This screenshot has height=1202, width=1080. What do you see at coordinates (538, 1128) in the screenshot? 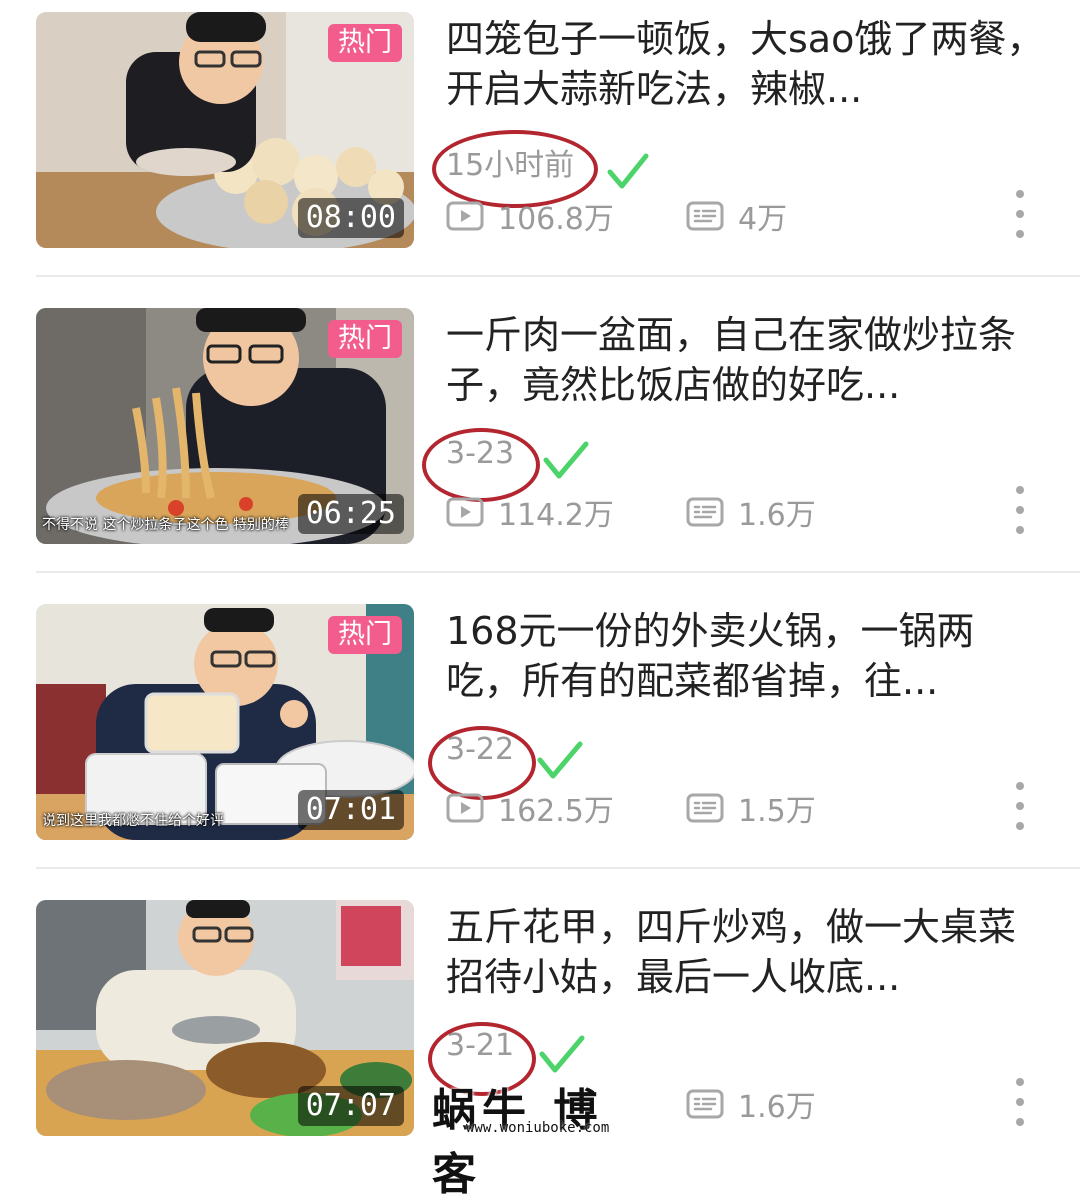
I see `watermark-url: www.woniuboke.com` at bounding box center [538, 1128].